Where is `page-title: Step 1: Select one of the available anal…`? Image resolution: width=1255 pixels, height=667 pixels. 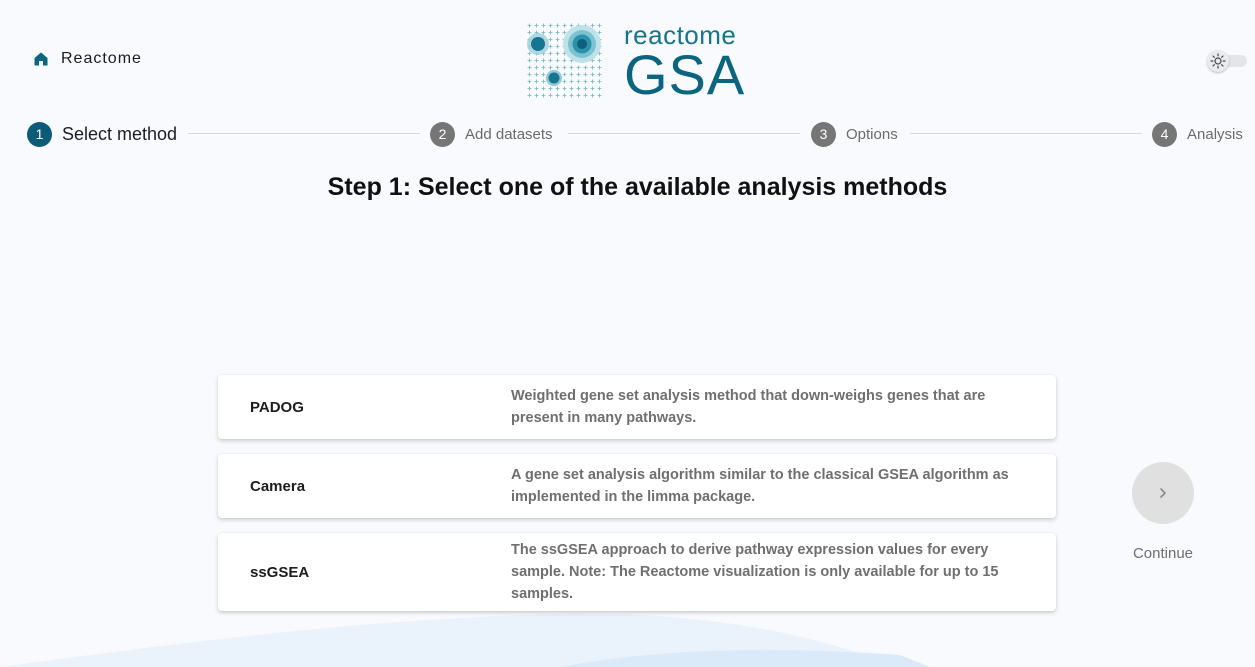 page-title: Step 1: Select one of the available anal… is located at coordinates (637, 187).